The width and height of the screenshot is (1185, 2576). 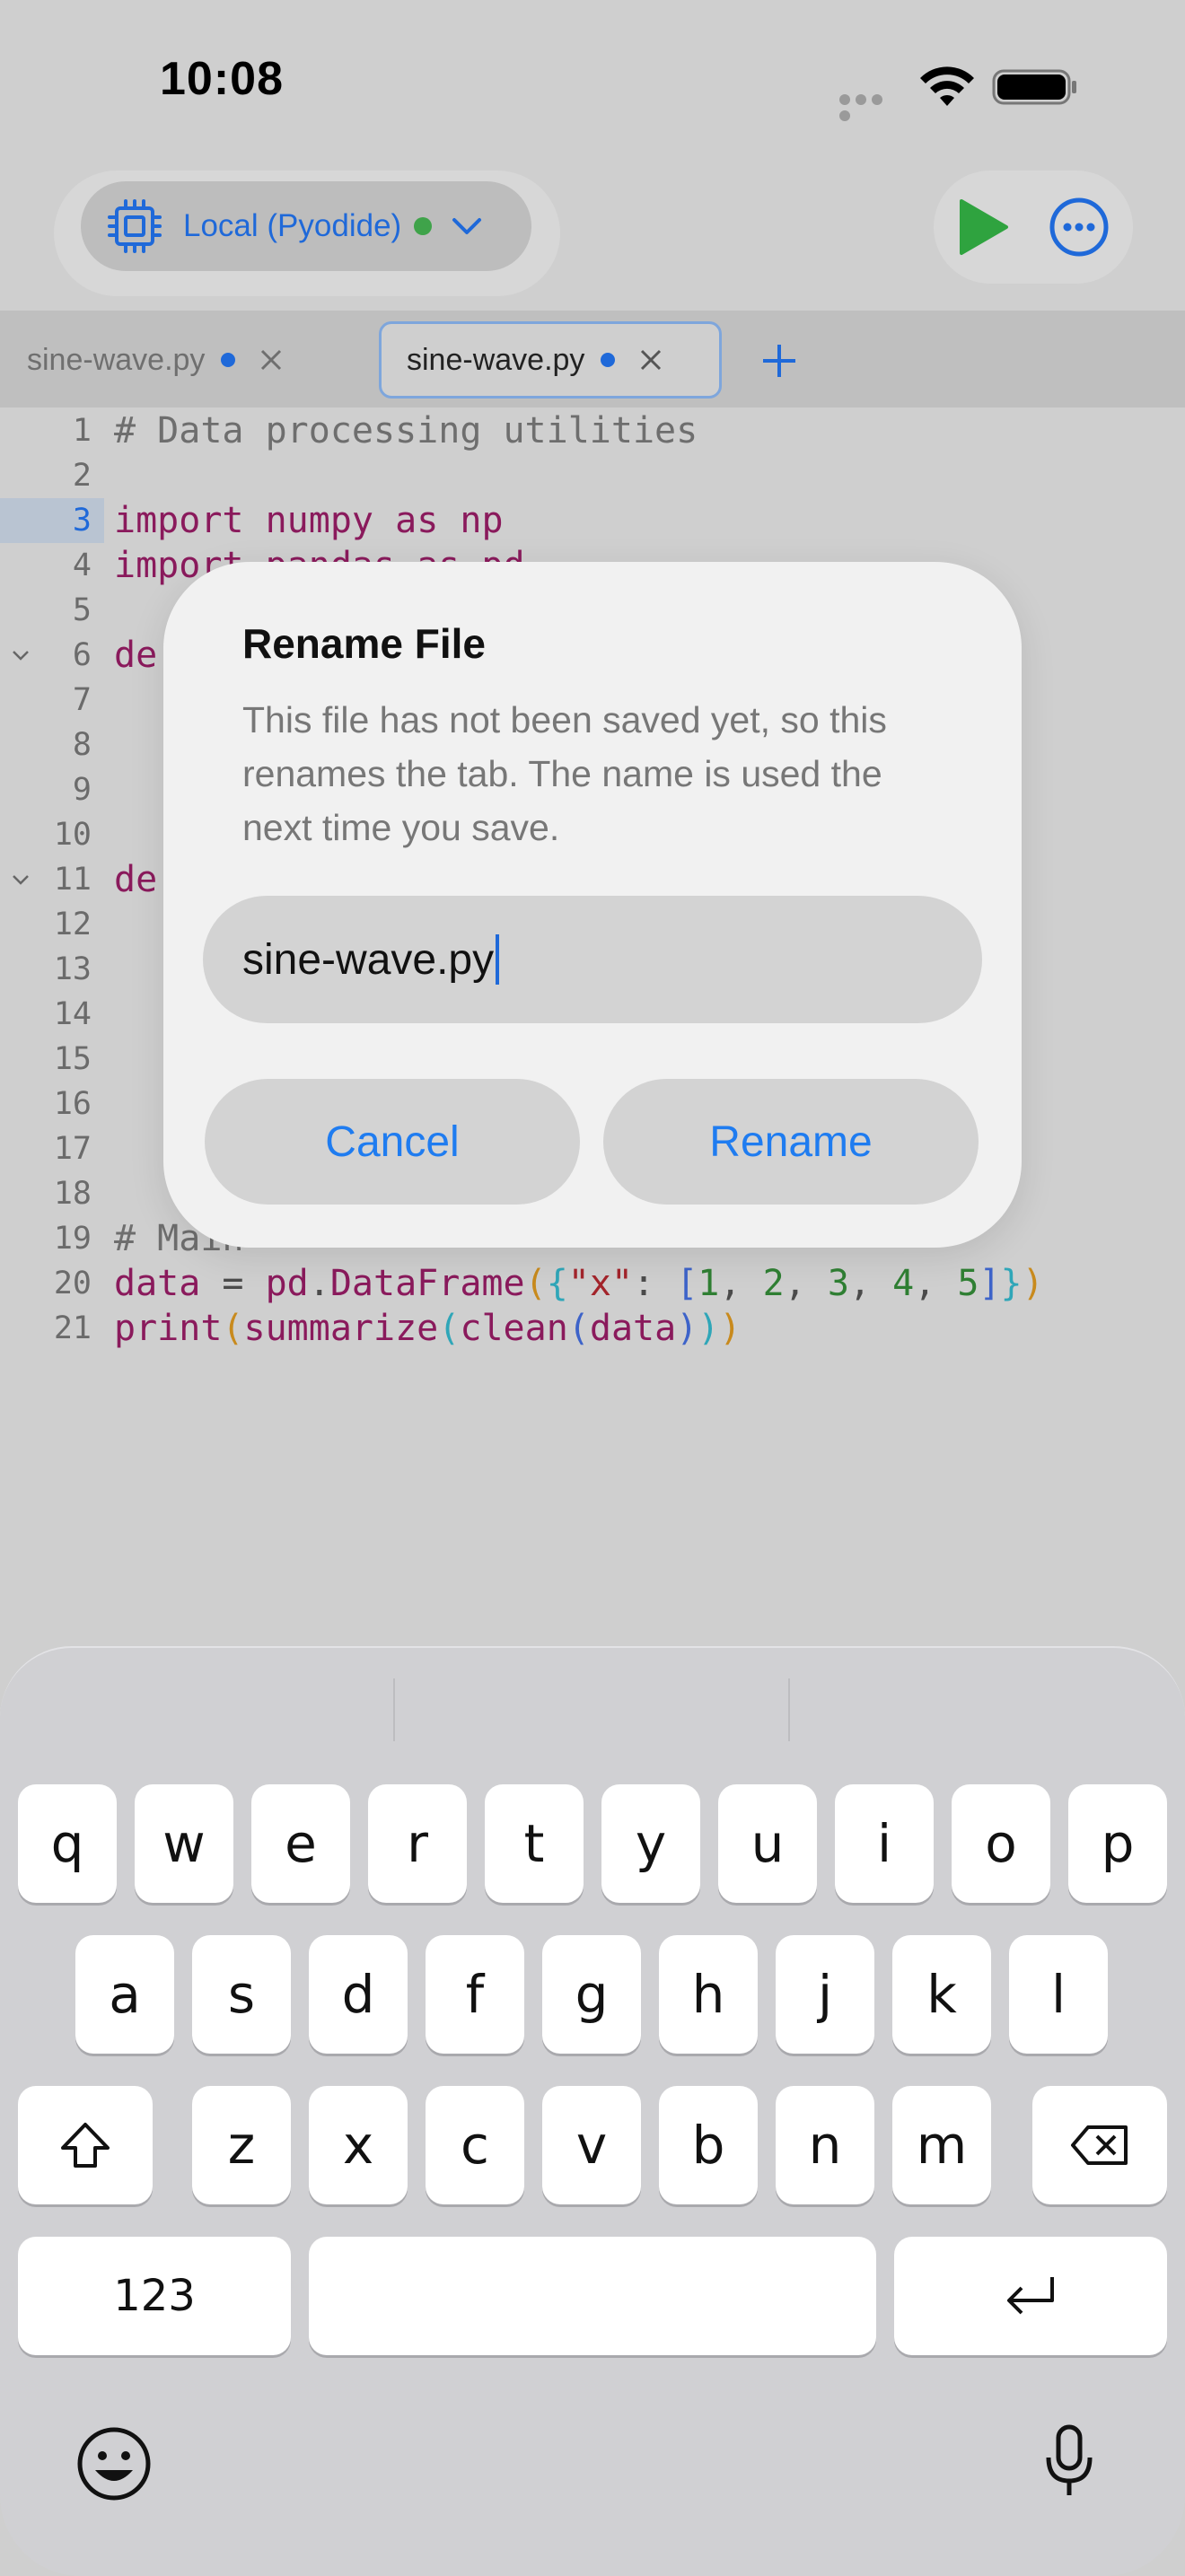 I want to click on runtime-selector: Local (Pyodide), so click(x=306, y=226).